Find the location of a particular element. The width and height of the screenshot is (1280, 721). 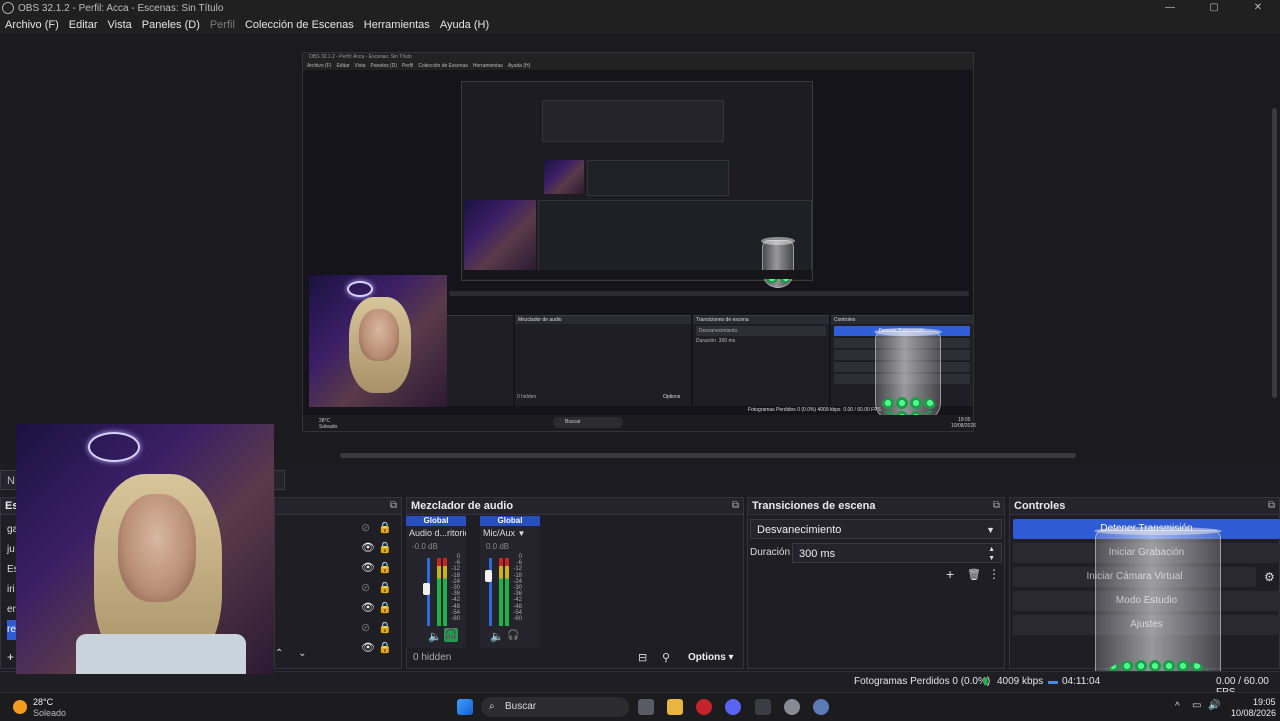

menu-tools: Herramientas is located at coordinates (397, 25).